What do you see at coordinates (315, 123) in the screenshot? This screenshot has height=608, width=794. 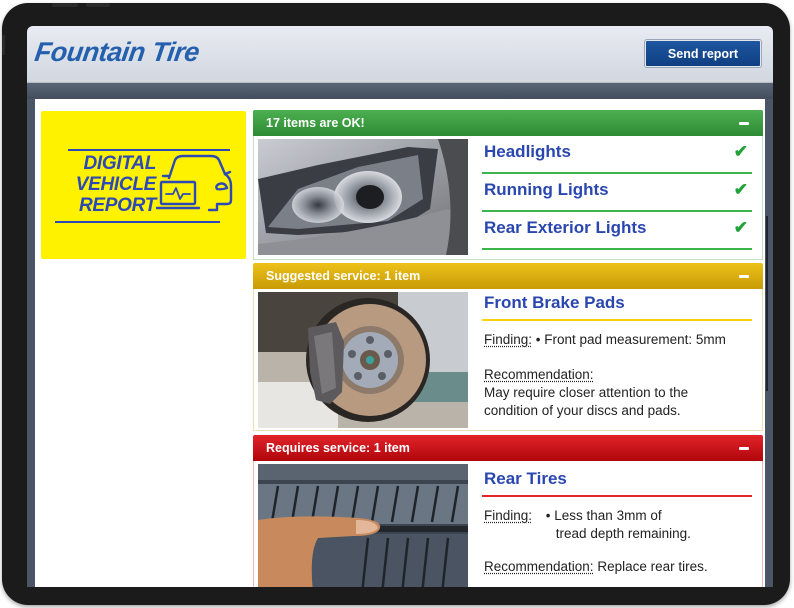 I see `section-ok-title: 17 items are OK!` at bounding box center [315, 123].